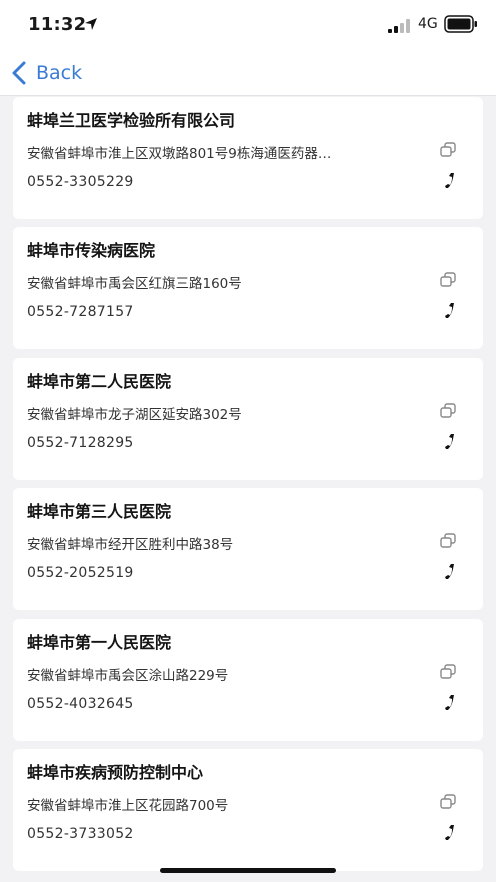 The image size is (496, 882). What do you see at coordinates (80, 443) in the screenshot?
I see `hospital-phone: 0552-7128295` at bounding box center [80, 443].